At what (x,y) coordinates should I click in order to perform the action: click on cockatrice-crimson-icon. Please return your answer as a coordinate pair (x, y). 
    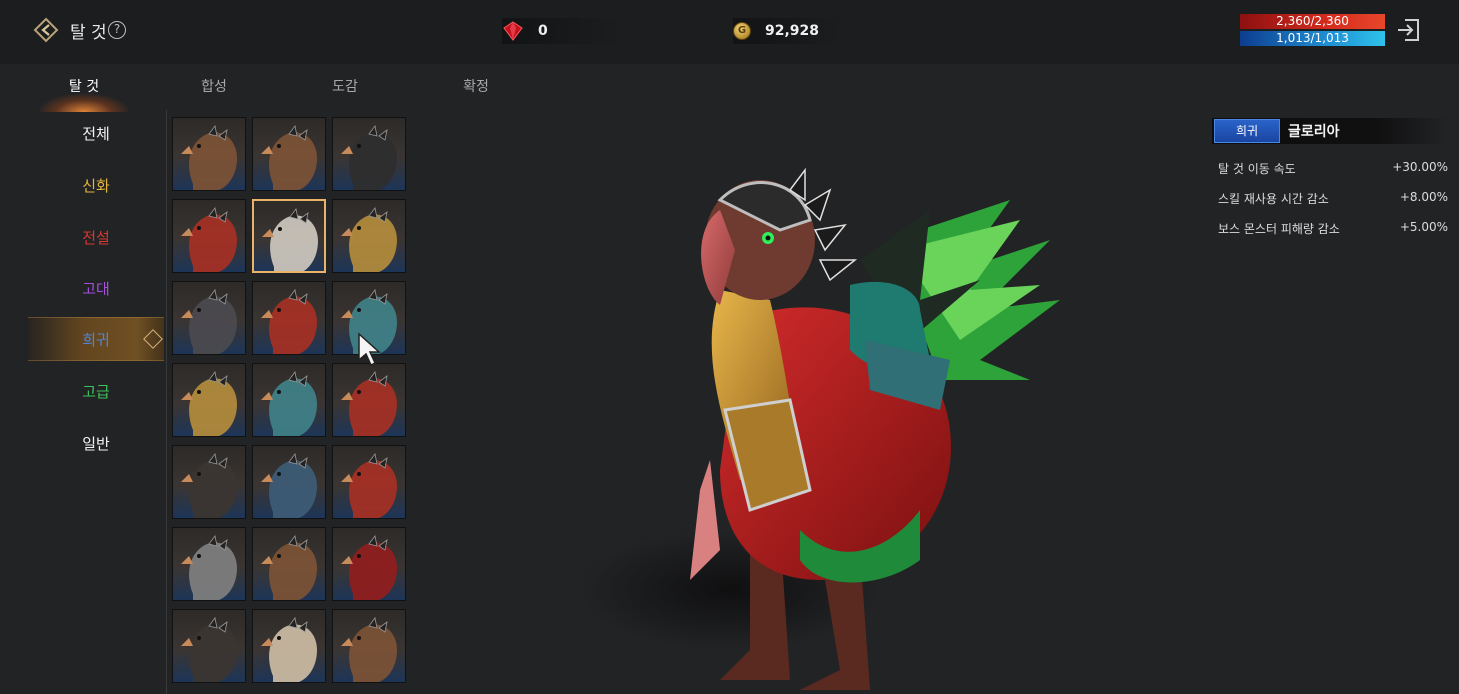
    Looking at the image, I should click on (369, 567).